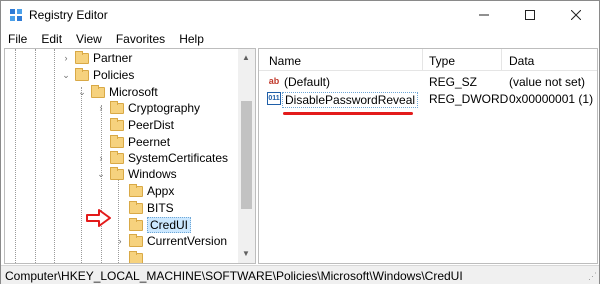 This screenshot has width=600, height=284. Describe the element at coordinates (113, 58) in the screenshot. I see `tree-node-label: Partner` at that location.